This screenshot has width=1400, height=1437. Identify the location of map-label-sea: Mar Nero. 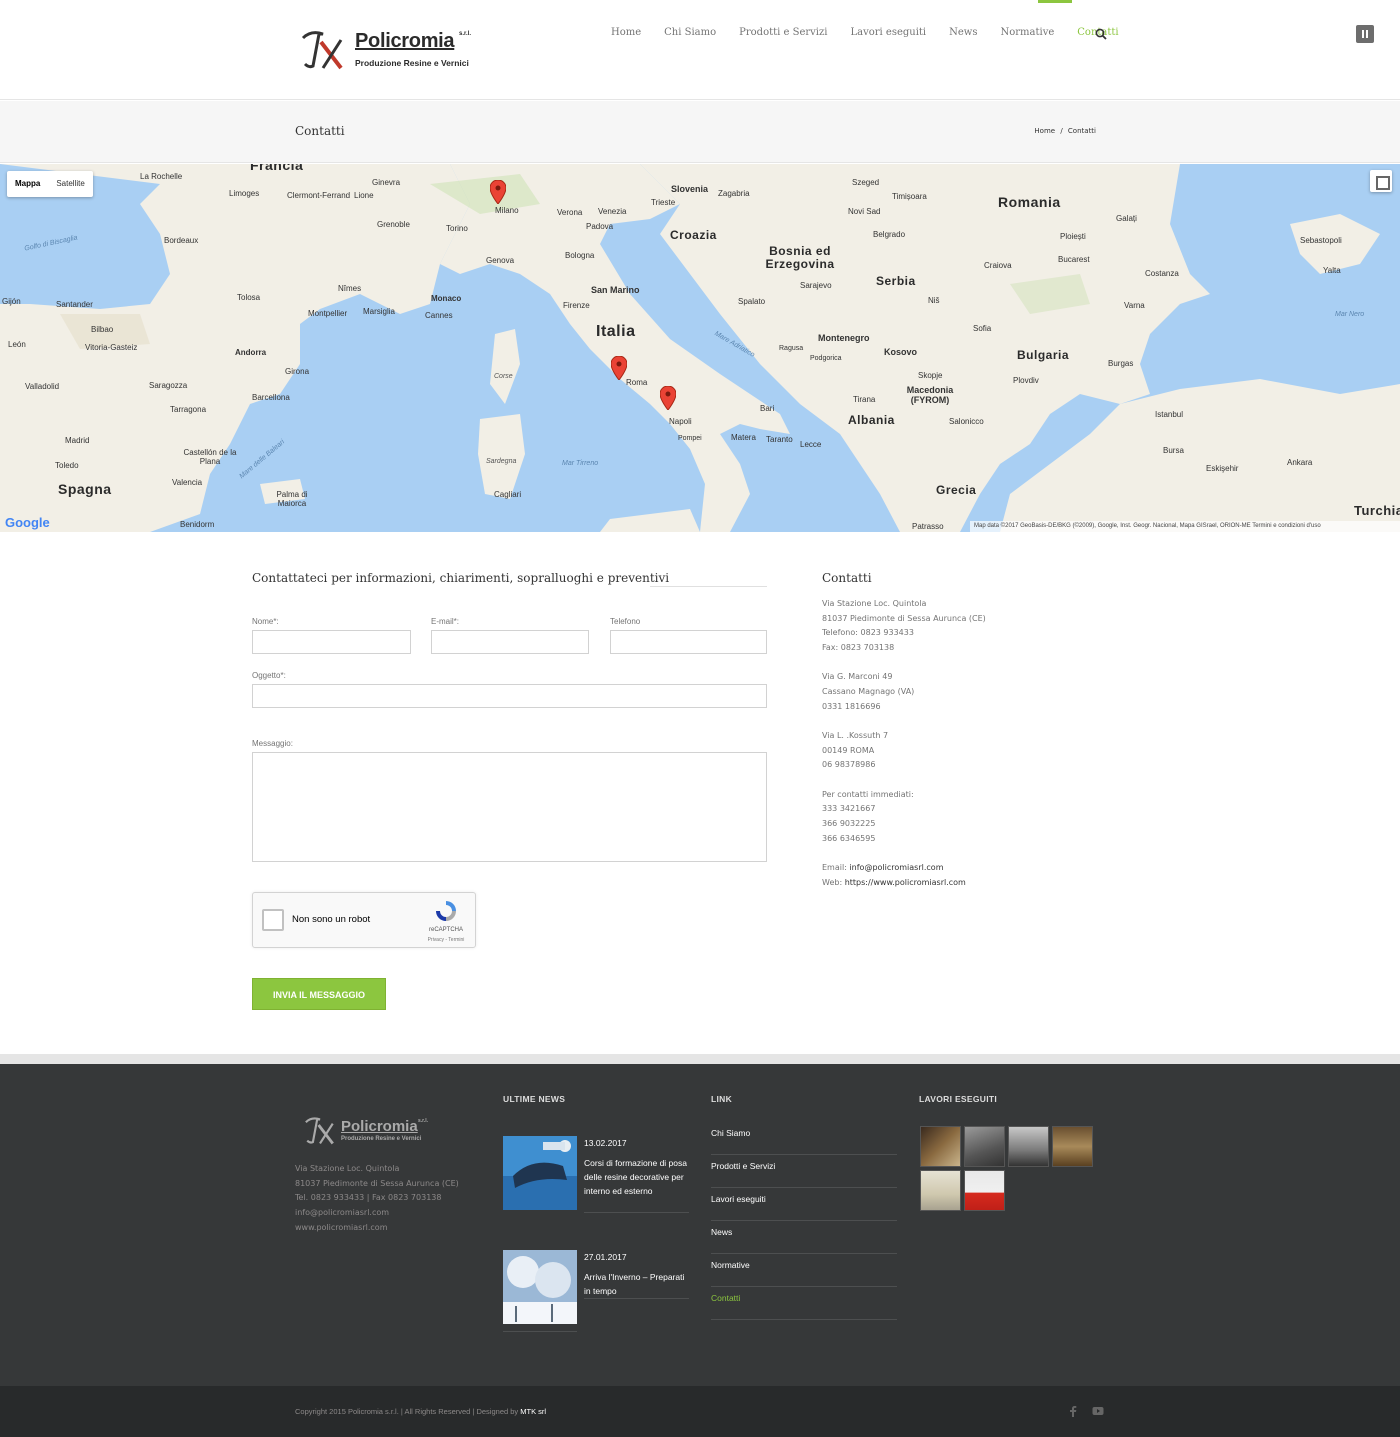
(1350, 314).